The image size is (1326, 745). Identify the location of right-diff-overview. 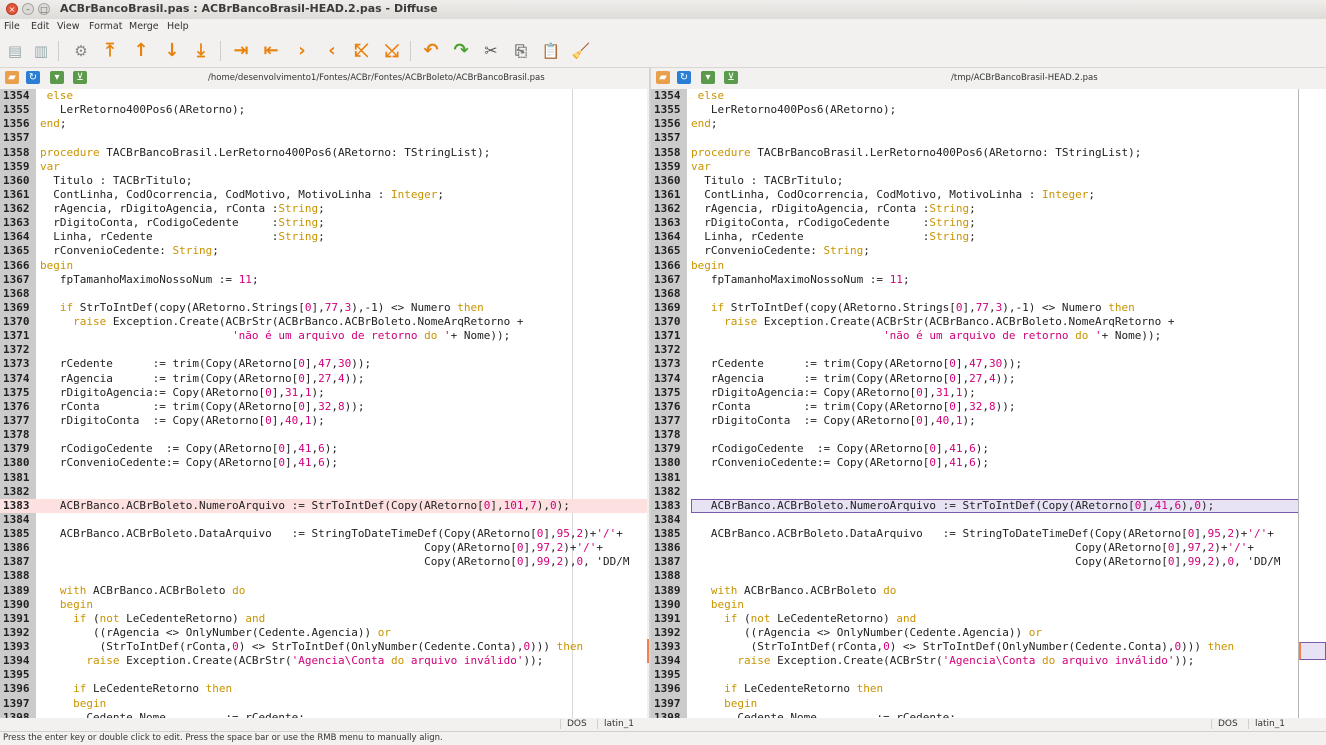
(1312, 403).